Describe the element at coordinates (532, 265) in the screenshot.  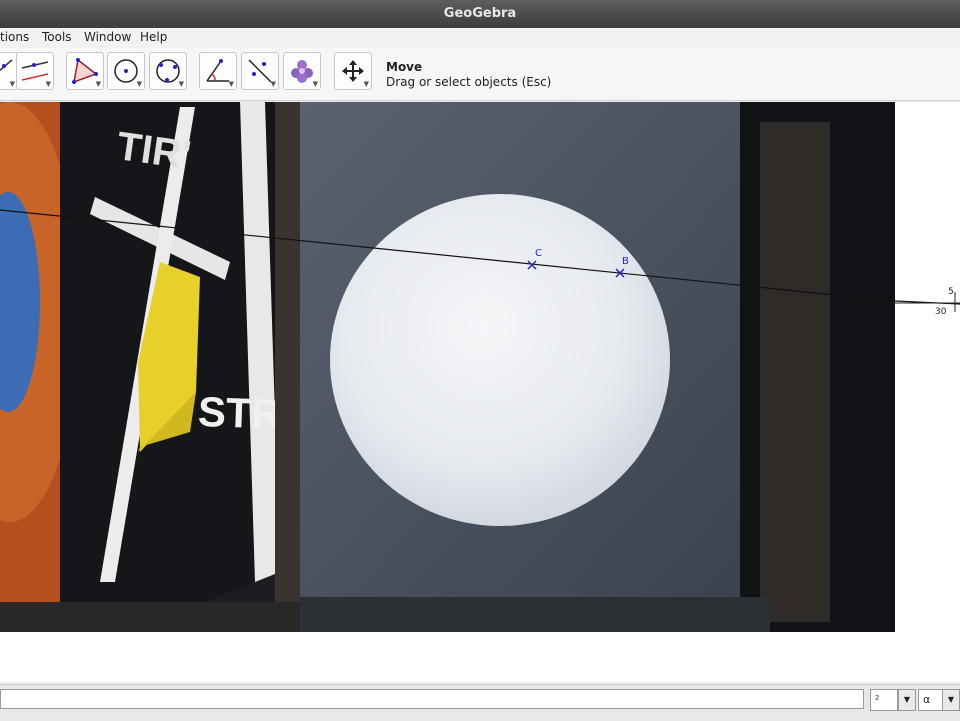
I see `point-c-marker` at that location.